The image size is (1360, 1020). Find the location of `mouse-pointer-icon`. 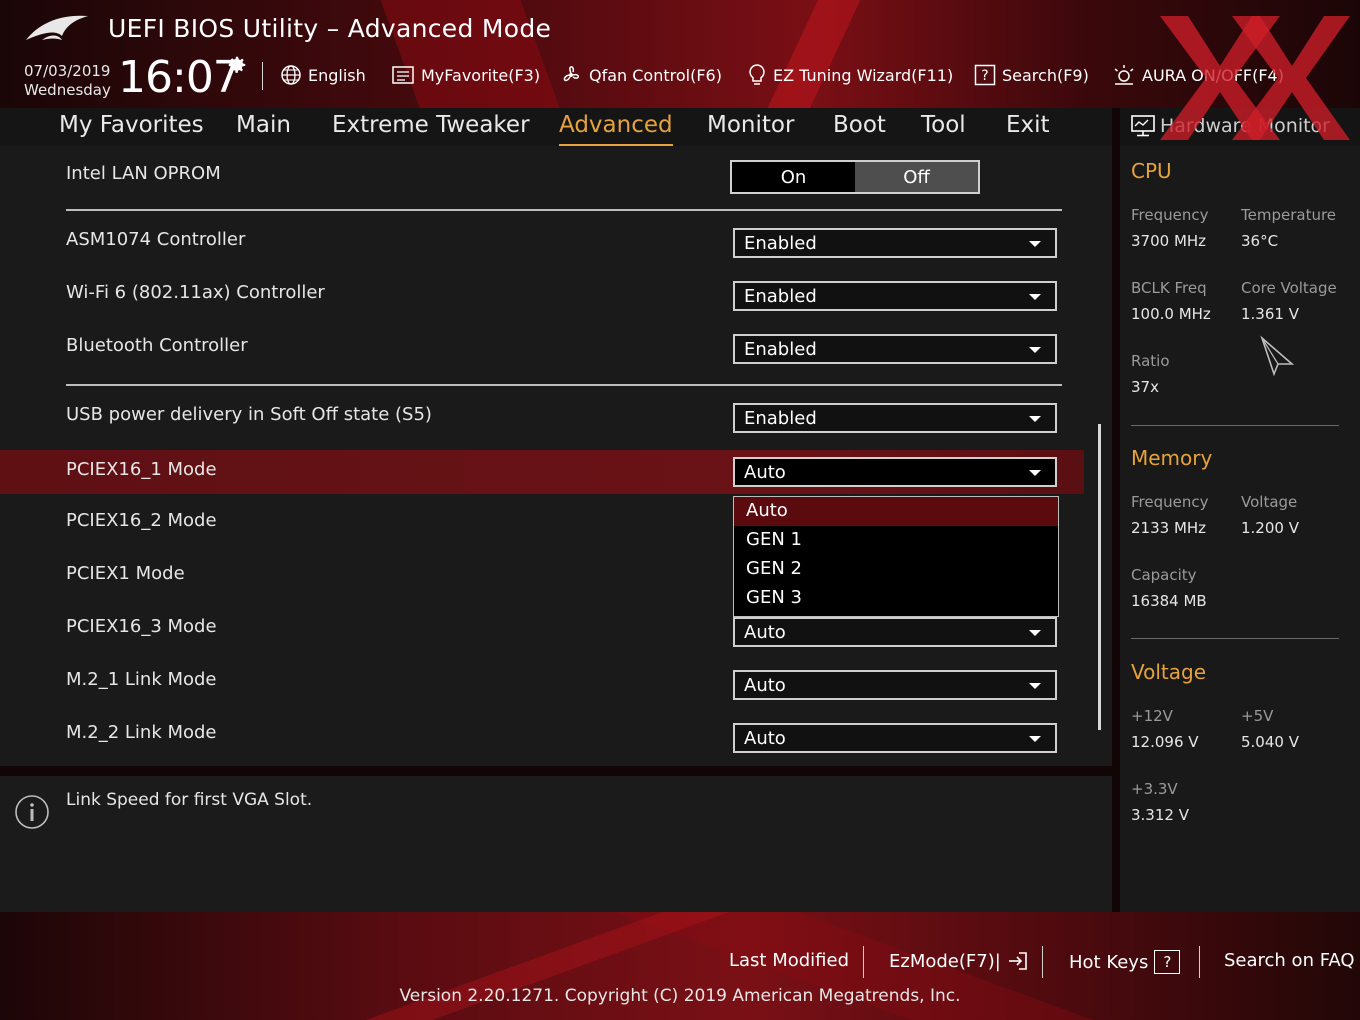

mouse-pointer-icon is located at coordinates (1277, 355).